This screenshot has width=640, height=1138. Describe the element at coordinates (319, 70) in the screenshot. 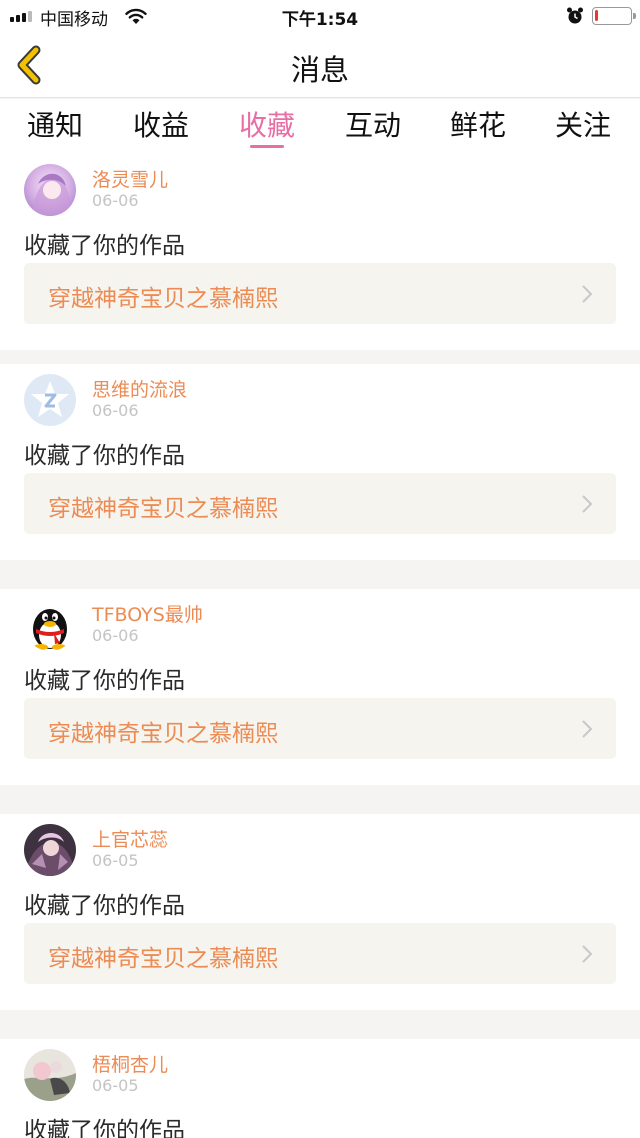

I see `page-title: 消息` at that location.